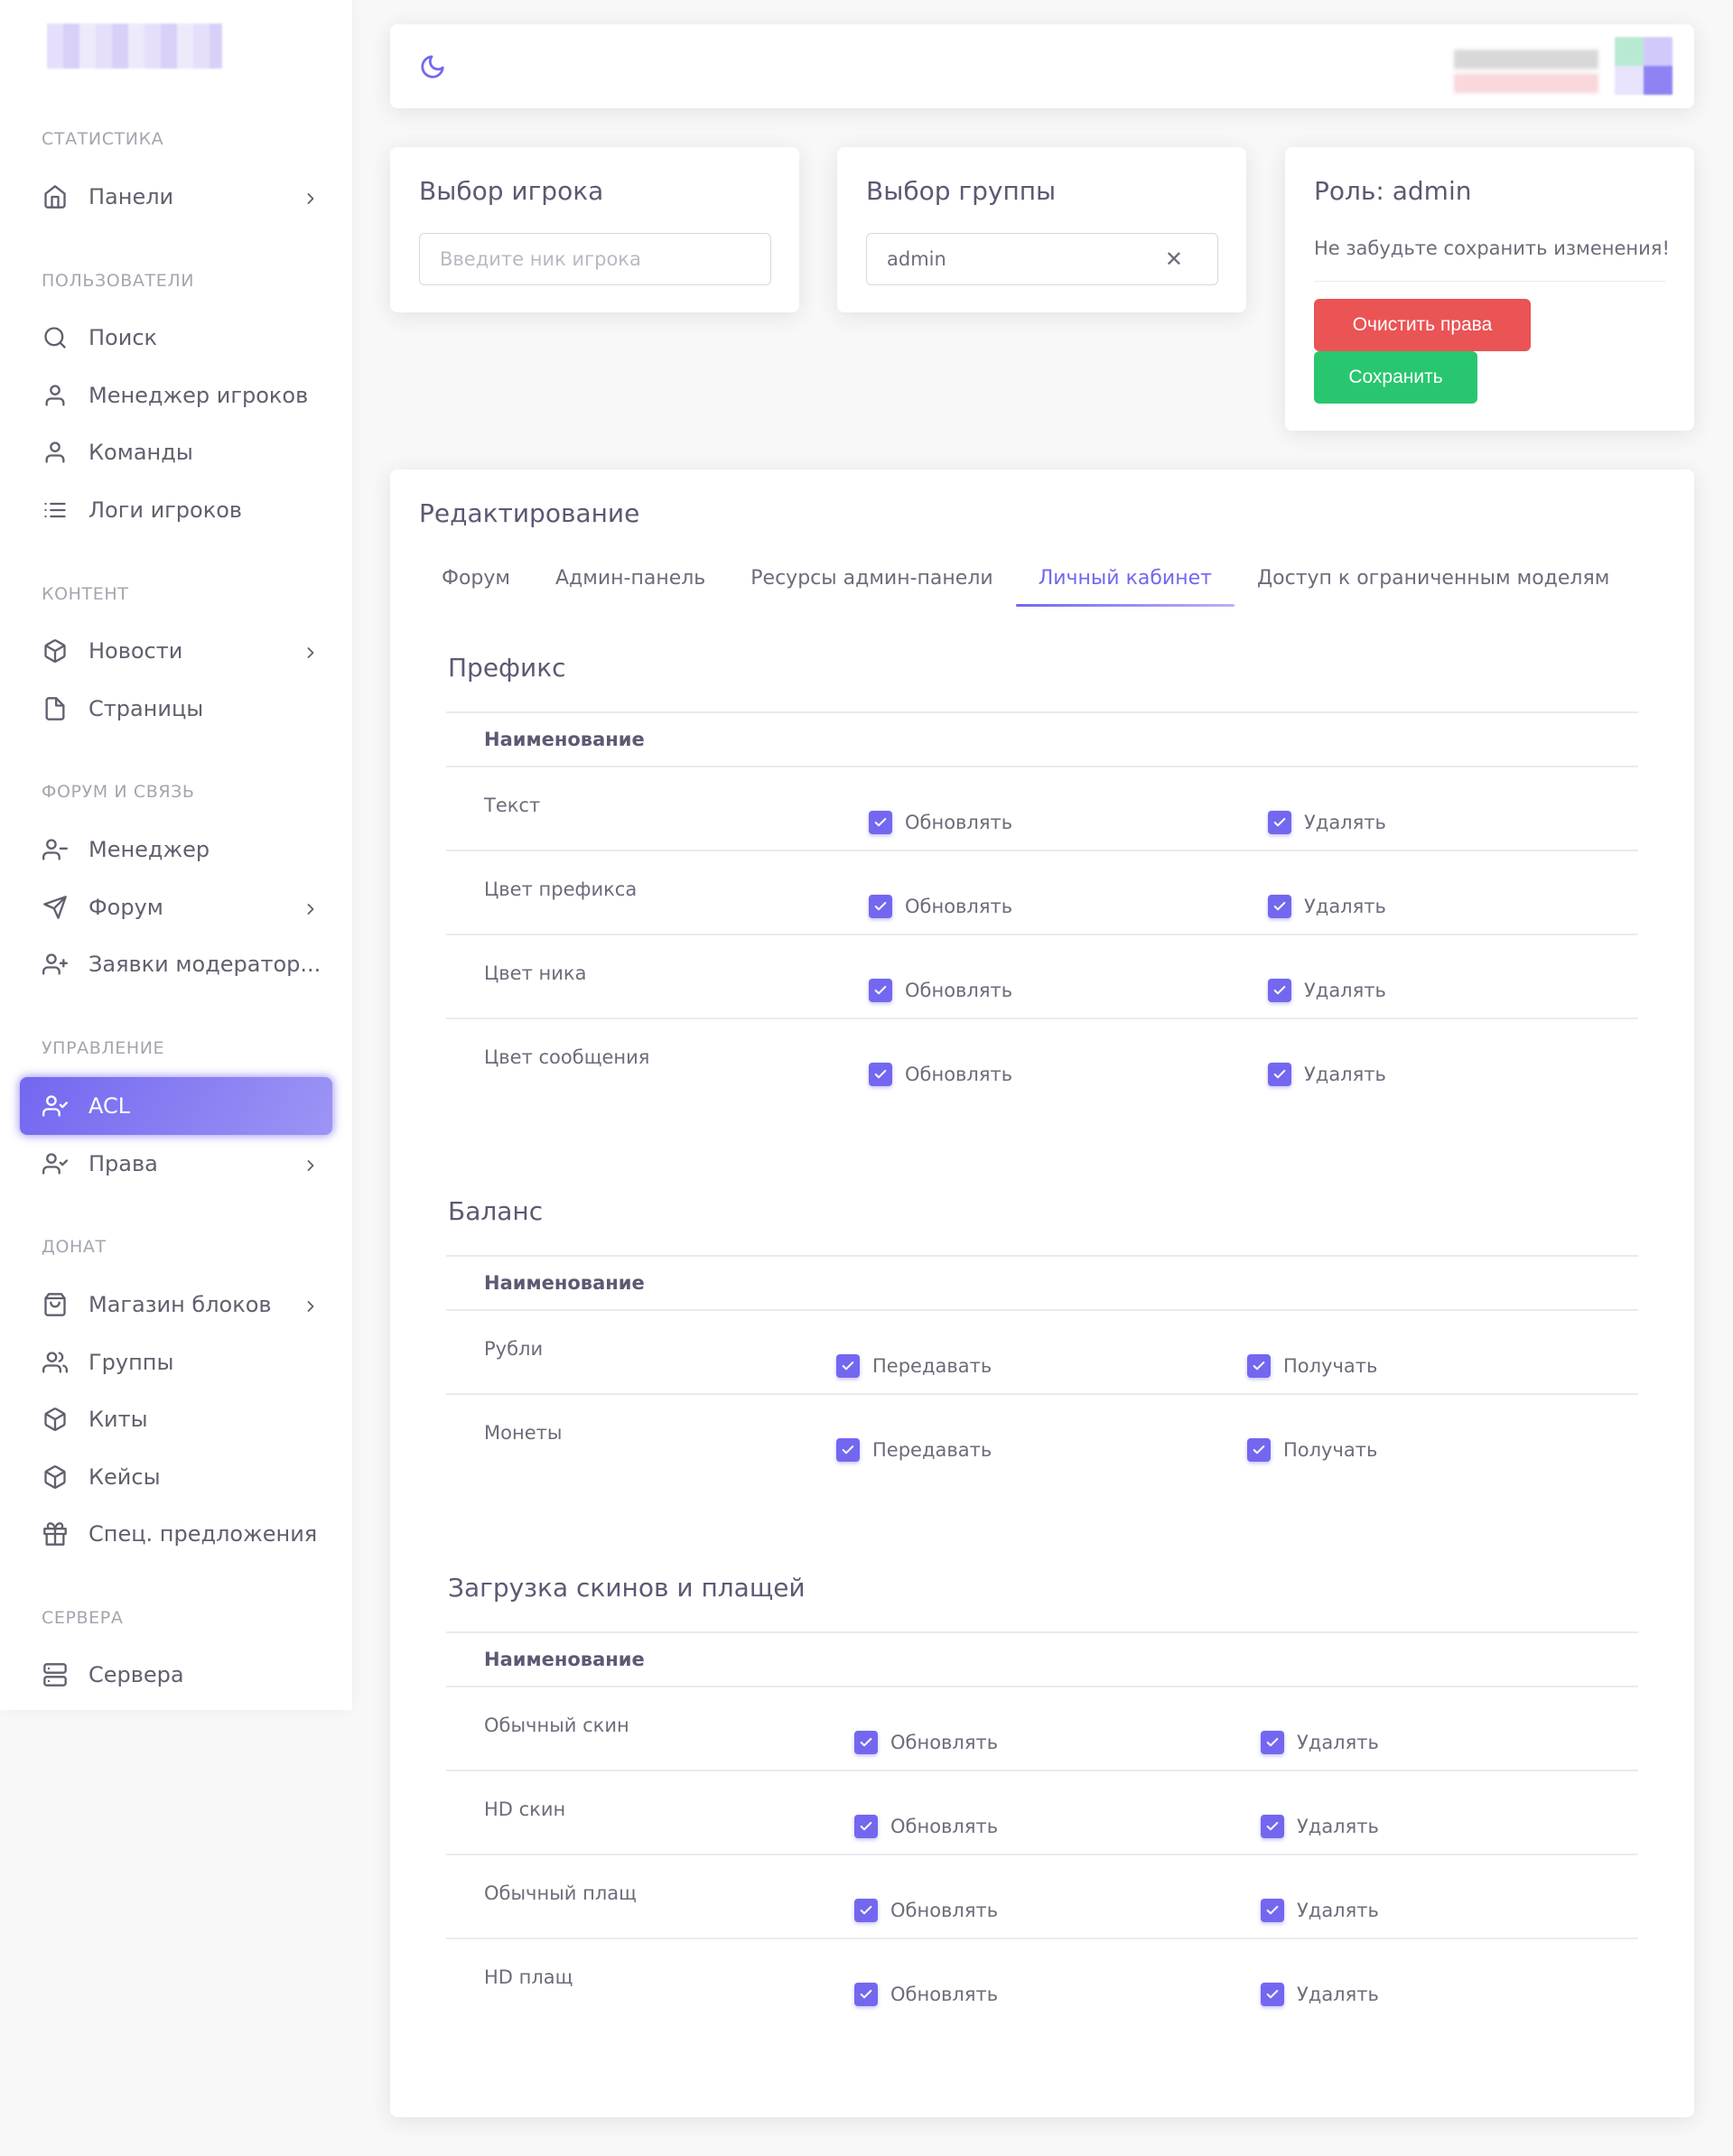  What do you see at coordinates (496, 1211) in the screenshot?
I see `section-title-balance: Баланс` at bounding box center [496, 1211].